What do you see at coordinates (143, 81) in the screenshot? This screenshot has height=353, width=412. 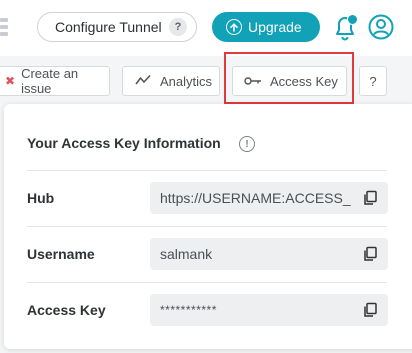 I see `analytics-chart-icon` at bounding box center [143, 81].